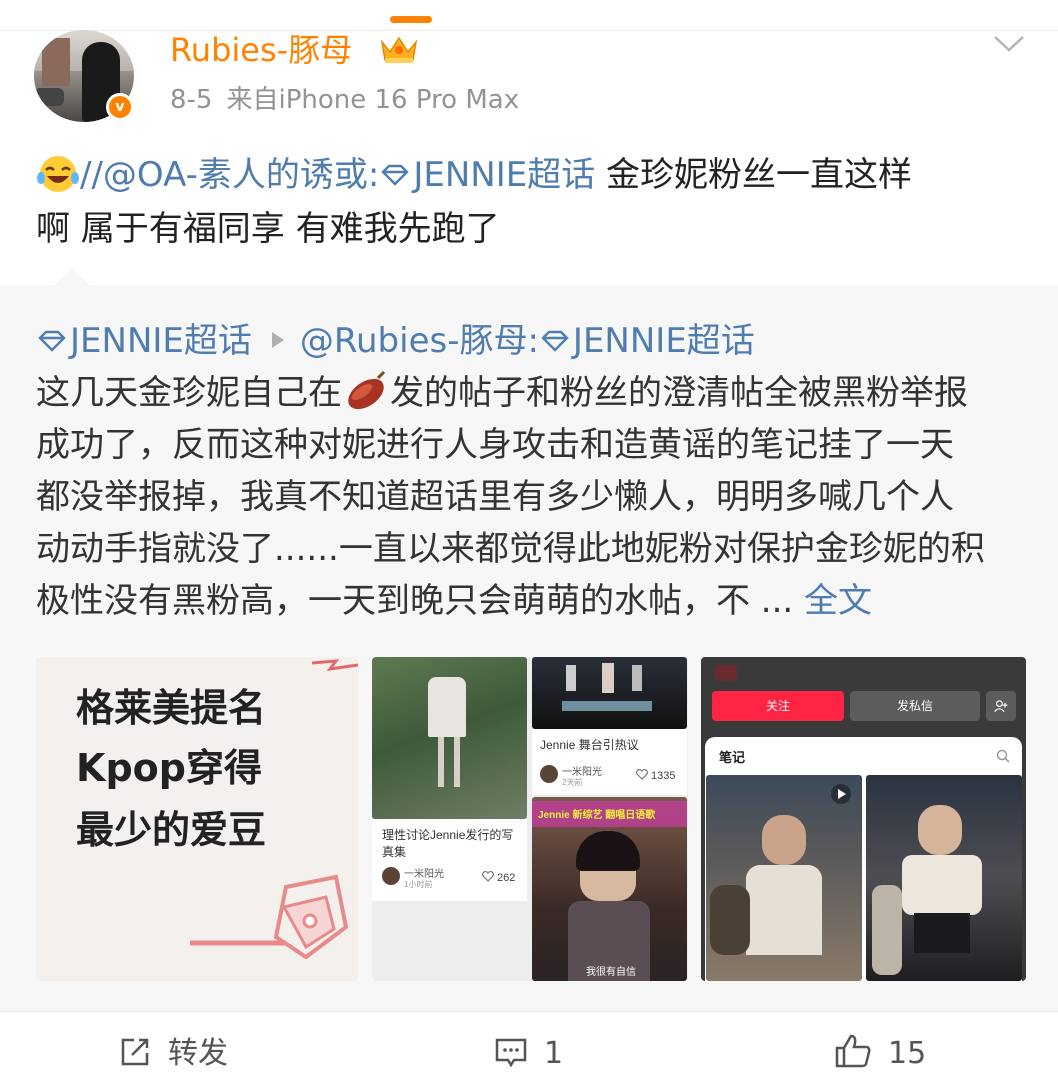 Image resolution: width=1058 pixels, height=1082 pixels. Describe the element at coordinates (754, 175) in the screenshot. I see `post-text-line1: 金珍妮粉丝一直这样` at that location.